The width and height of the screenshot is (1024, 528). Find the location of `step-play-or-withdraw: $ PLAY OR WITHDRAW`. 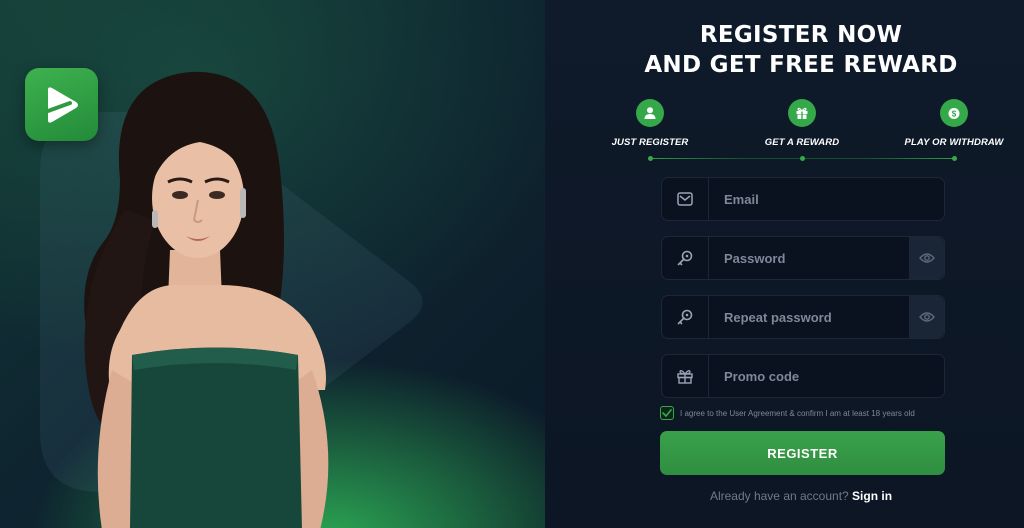

step-play-or-withdraw: $ PLAY OR WITHDRAW is located at coordinates (949, 123).